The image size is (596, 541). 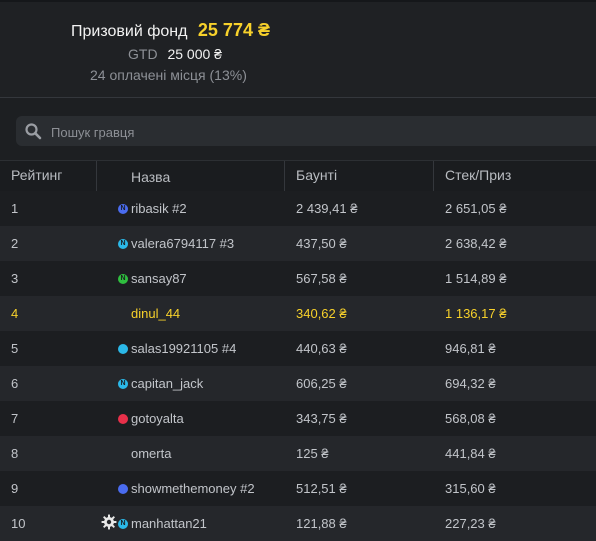 I want to click on guarantee: GTD 25 000 ₴, so click(x=175, y=54).